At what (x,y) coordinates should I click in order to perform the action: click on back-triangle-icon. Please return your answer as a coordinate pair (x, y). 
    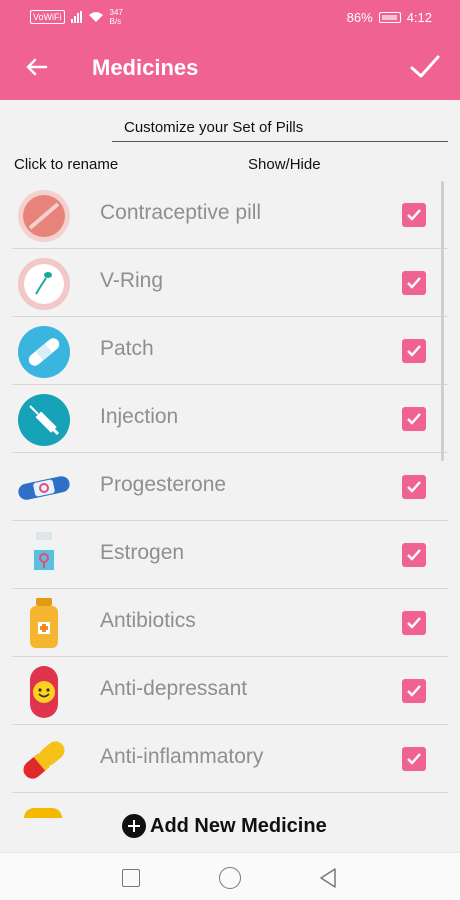
    Looking at the image, I should click on (328, 878).